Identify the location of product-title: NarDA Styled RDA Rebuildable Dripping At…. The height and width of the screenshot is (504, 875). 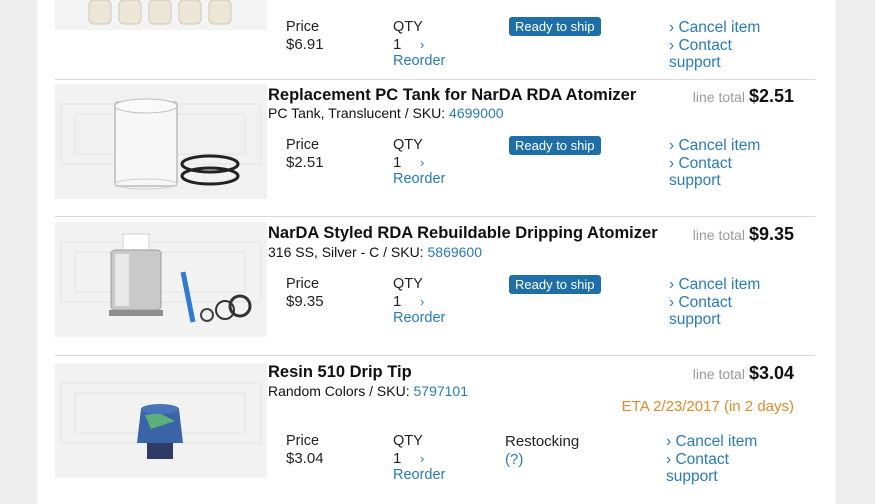
(463, 233).